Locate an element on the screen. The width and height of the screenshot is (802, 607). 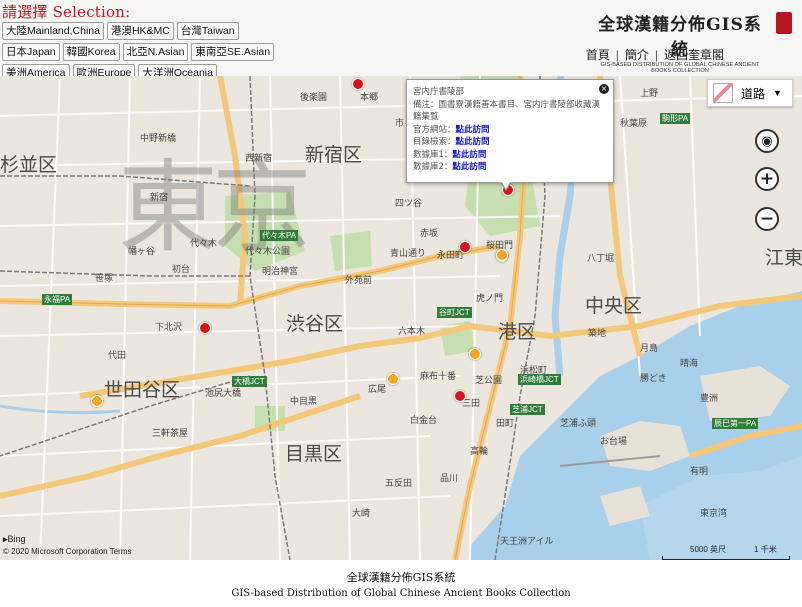
locate-icon: ◉ is located at coordinates (767, 141).